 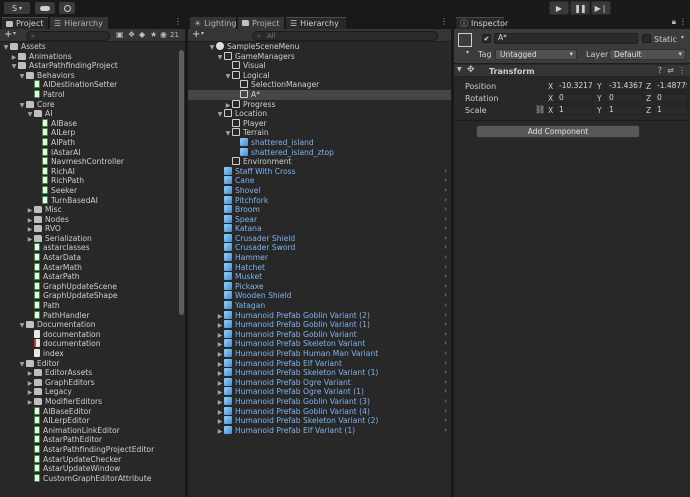 I want to click on tree-row: Wooden Shield ›, so click(x=319, y=296).